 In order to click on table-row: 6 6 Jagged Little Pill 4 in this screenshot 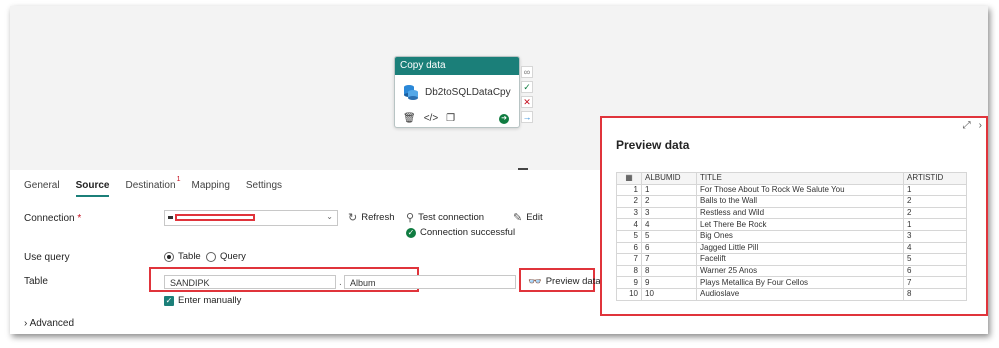, I will do `click(791, 248)`.